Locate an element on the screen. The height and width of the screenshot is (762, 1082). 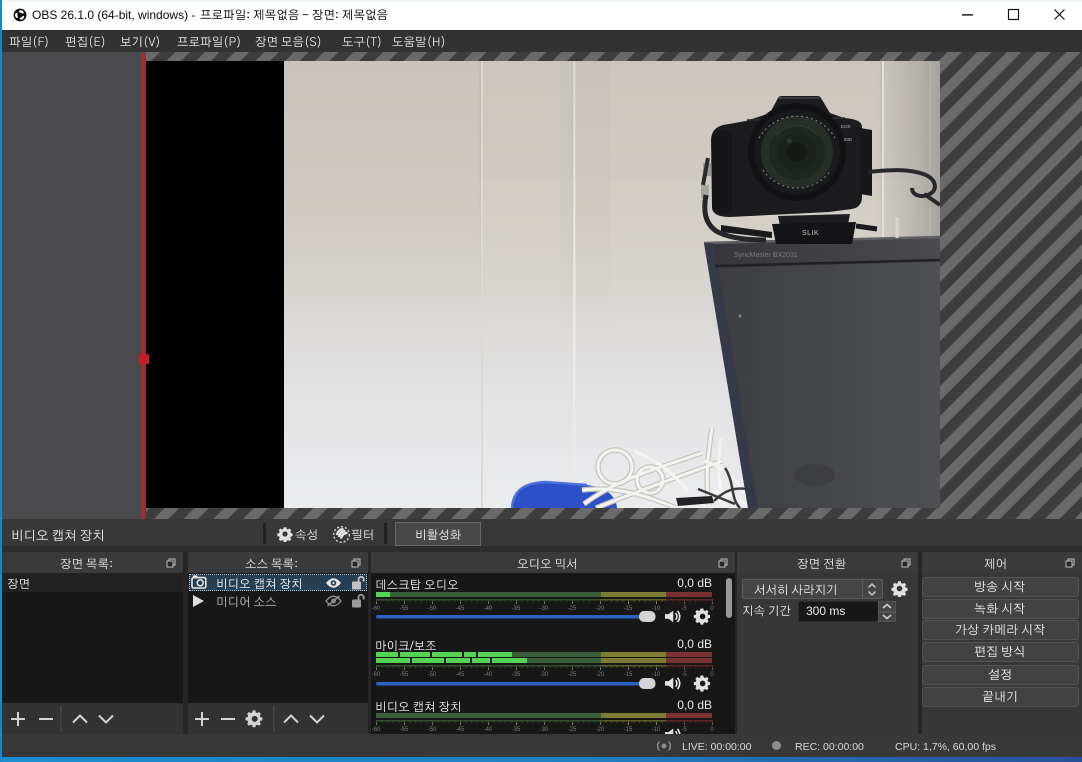
svg-text: SLIK is located at coordinates (810, 233).